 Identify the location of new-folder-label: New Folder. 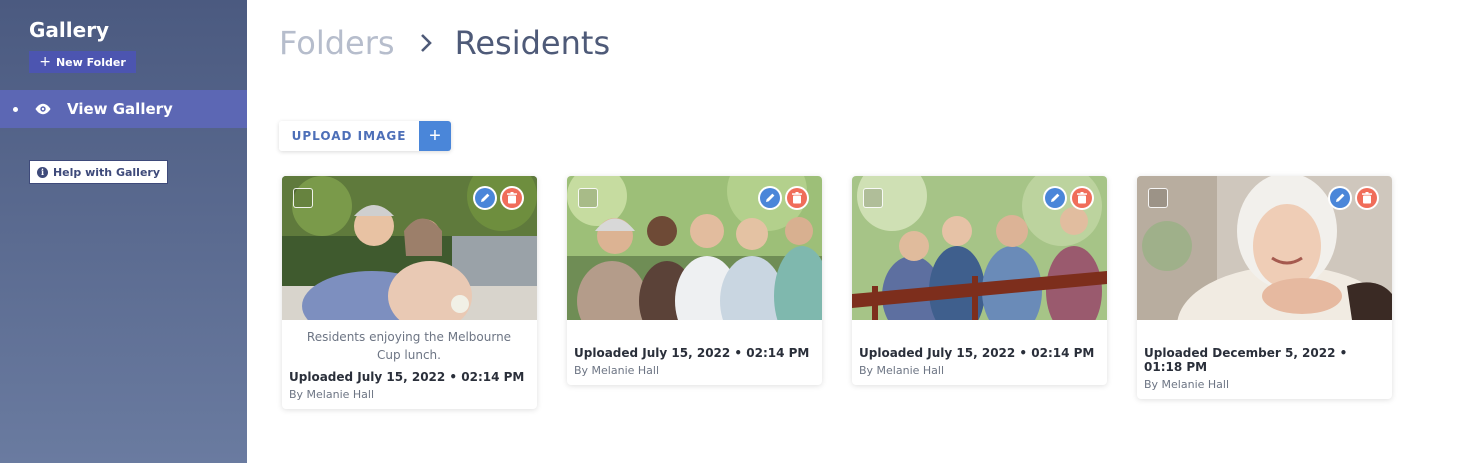
(90, 62).